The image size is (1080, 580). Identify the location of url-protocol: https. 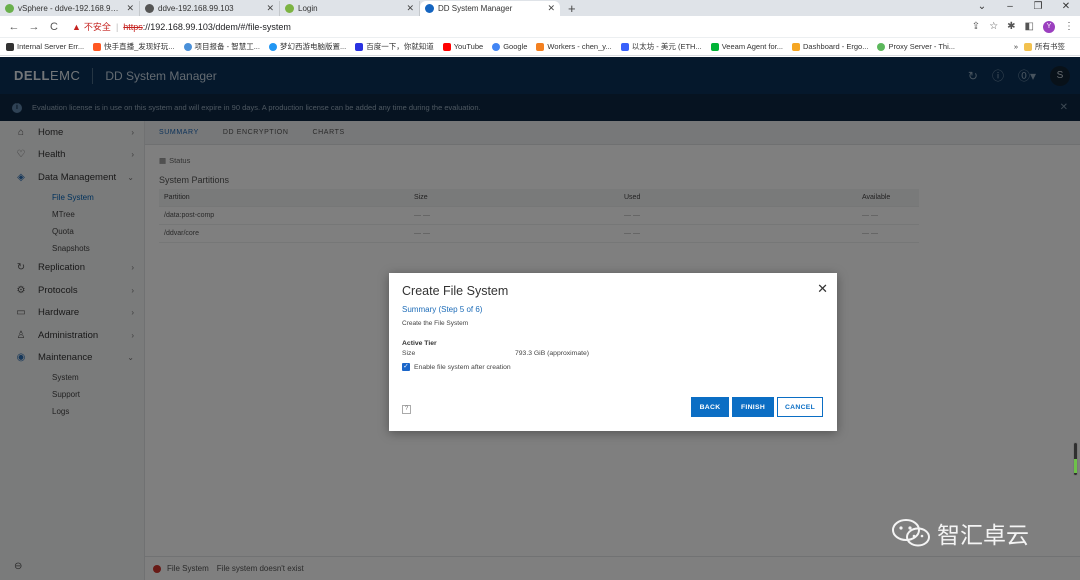
(133, 26).